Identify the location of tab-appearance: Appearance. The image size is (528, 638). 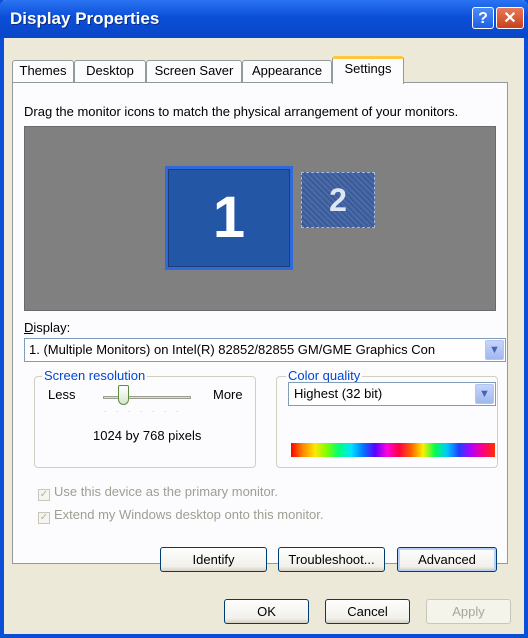
(287, 71).